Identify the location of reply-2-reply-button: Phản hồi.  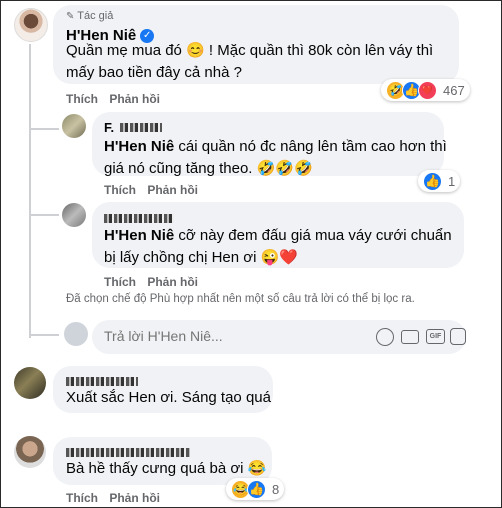
(172, 282).